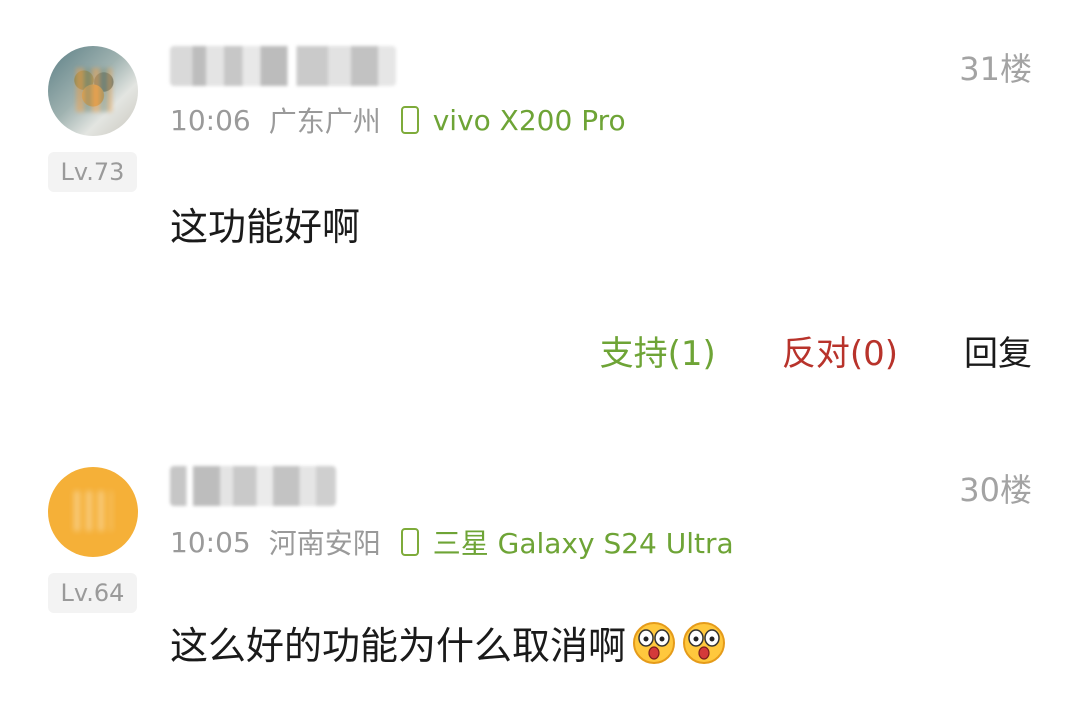 Image resolution: width=1080 pixels, height=716 pixels. Describe the element at coordinates (995, 490) in the screenshot. I see `floor-number: 30楼` at that location.